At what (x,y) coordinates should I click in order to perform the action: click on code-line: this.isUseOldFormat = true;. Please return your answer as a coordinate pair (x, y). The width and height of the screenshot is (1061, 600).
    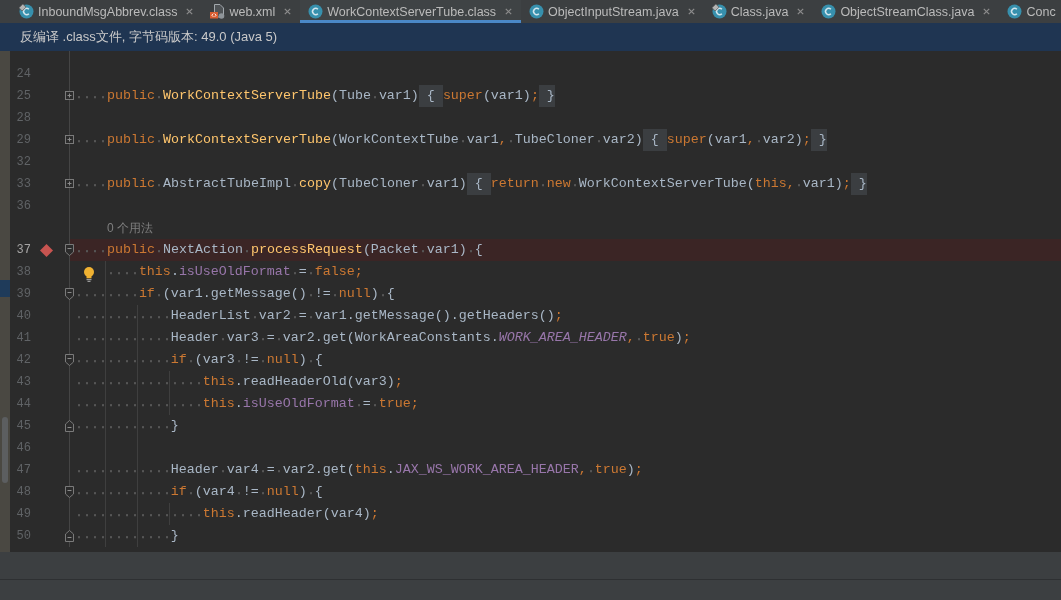
    Looking at the image, I should click on (247, 404).